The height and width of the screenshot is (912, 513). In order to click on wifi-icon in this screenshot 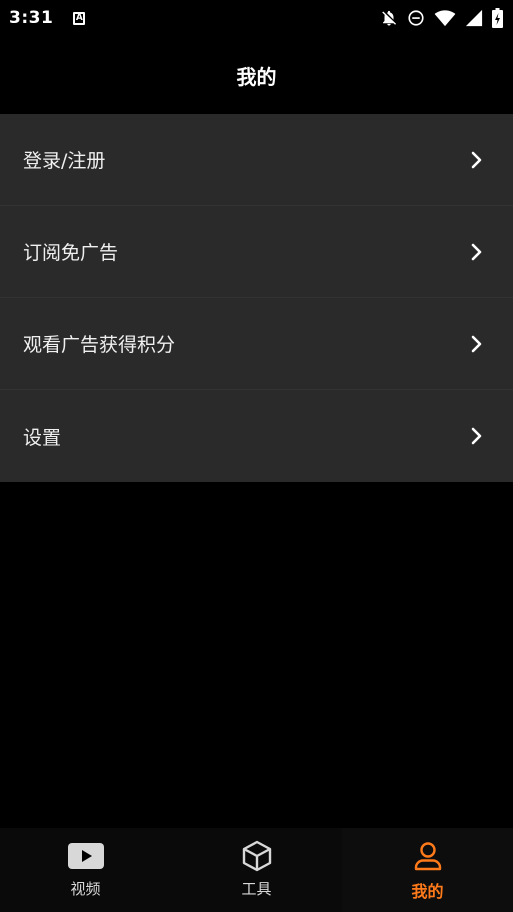, I will do `click(445, 18)`.